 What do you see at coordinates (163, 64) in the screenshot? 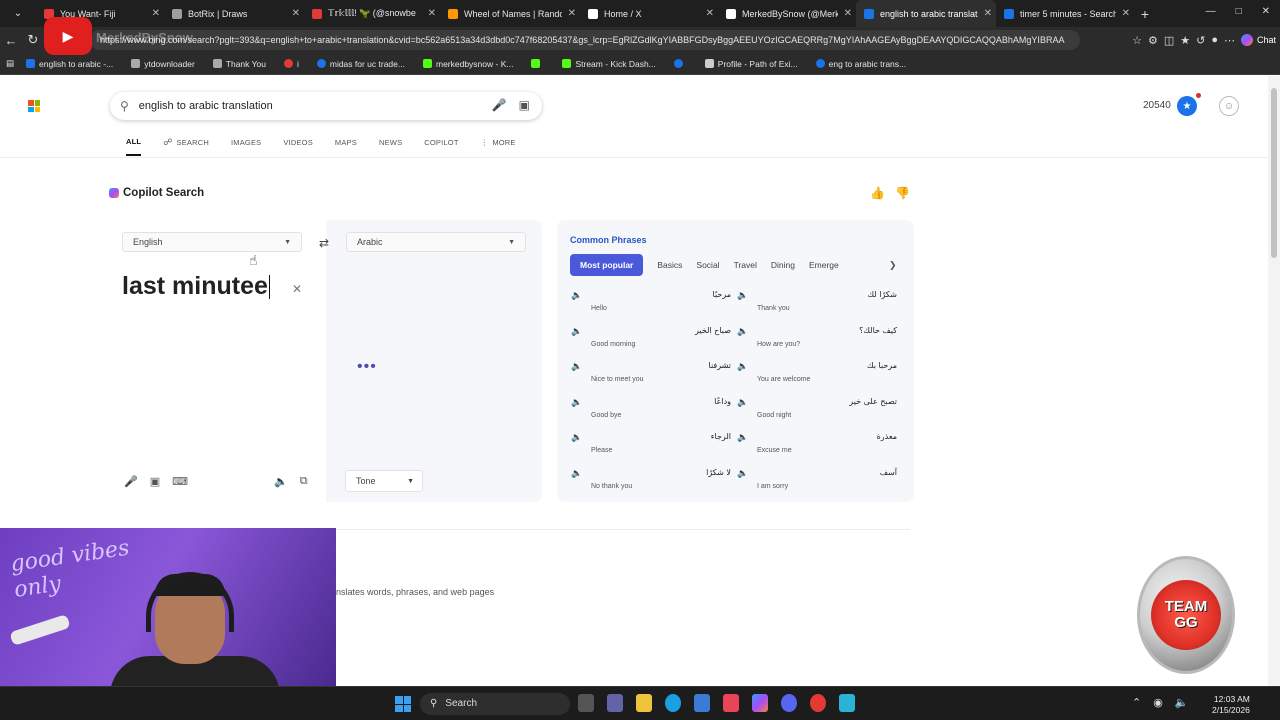
I see `bookmark-item: ytdownloader` at bounding box center [163, 64].